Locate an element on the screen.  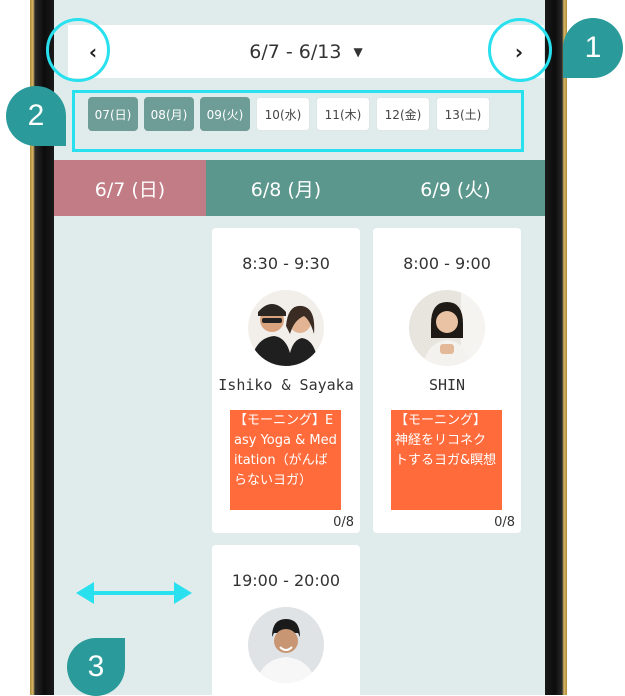
annotation-badge-1: 1 is located at coordinates (593, 48).